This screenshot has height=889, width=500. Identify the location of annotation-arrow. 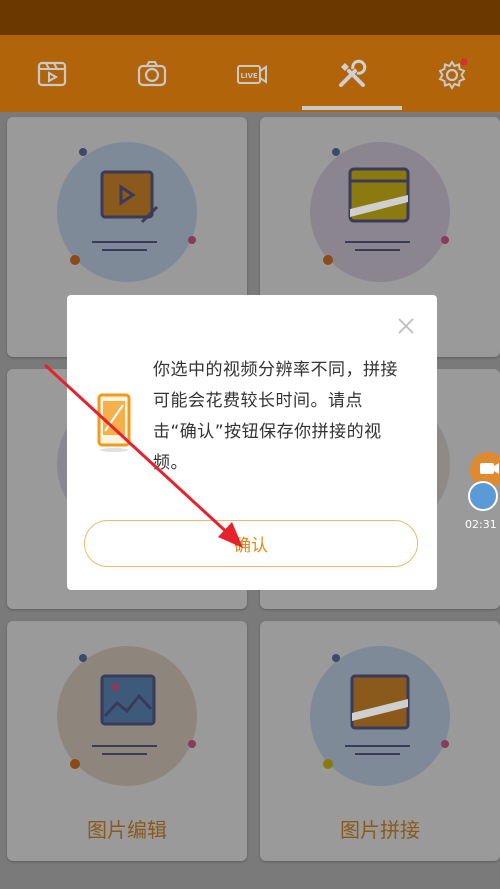
(143, 455).